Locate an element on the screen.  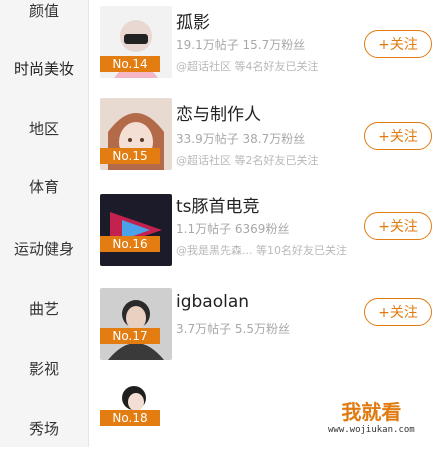
site-watermark: 我就看 www.wojiukan.com is located at coordinates (371, 415).